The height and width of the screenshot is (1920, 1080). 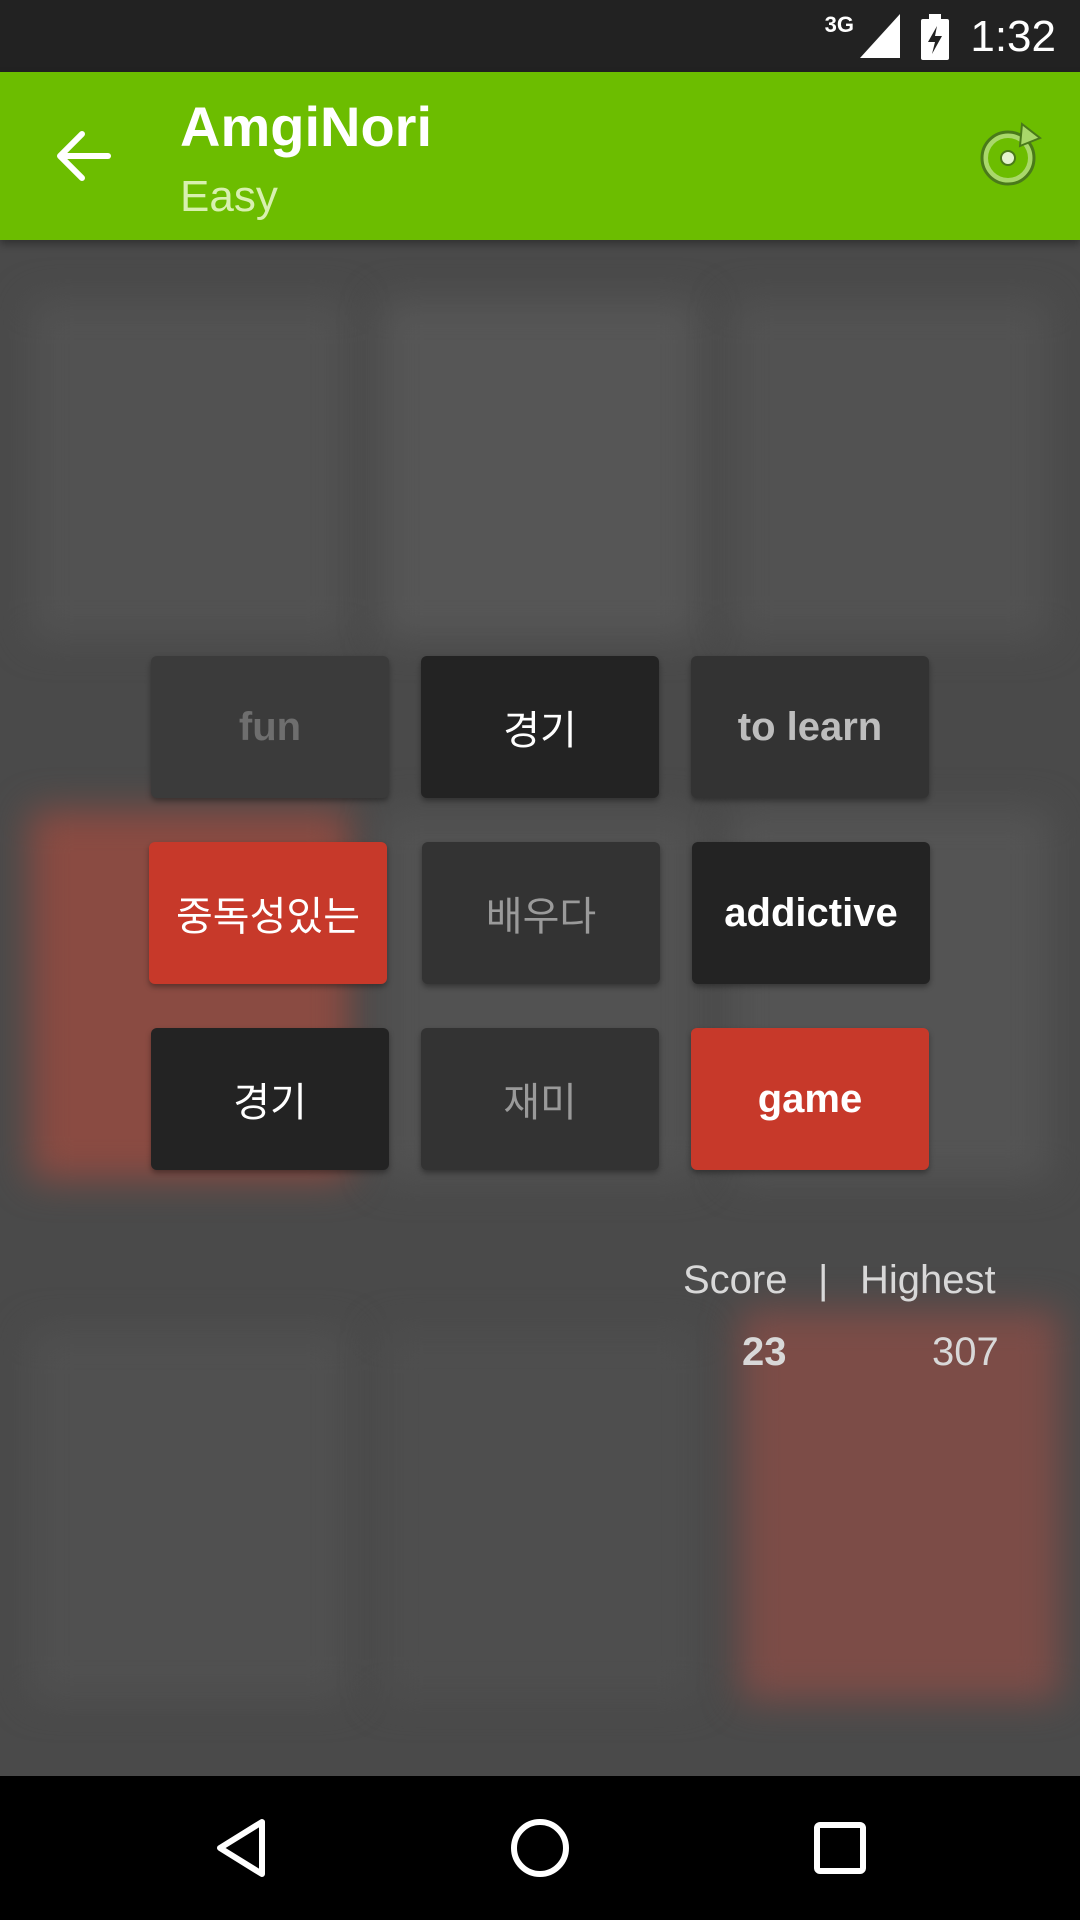 I want to click on back-button, so click(x=85, y=156).